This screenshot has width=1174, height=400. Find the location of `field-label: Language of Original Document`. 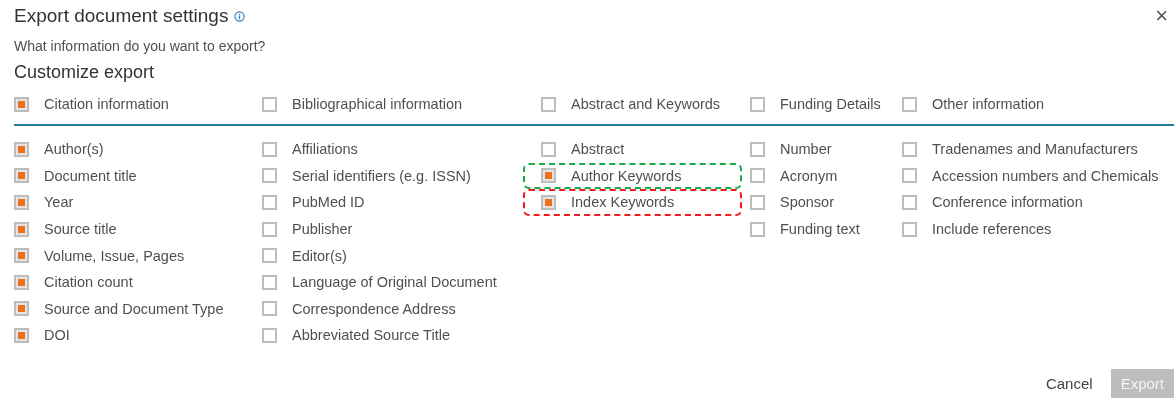

field-label: Language of Original Document is located at coordinates (394, 282).